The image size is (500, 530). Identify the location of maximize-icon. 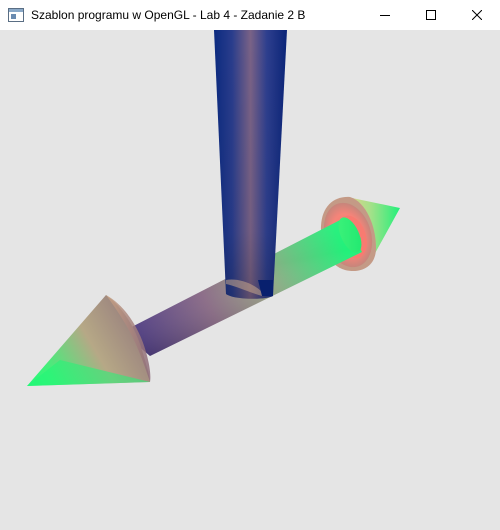
(431, 15).